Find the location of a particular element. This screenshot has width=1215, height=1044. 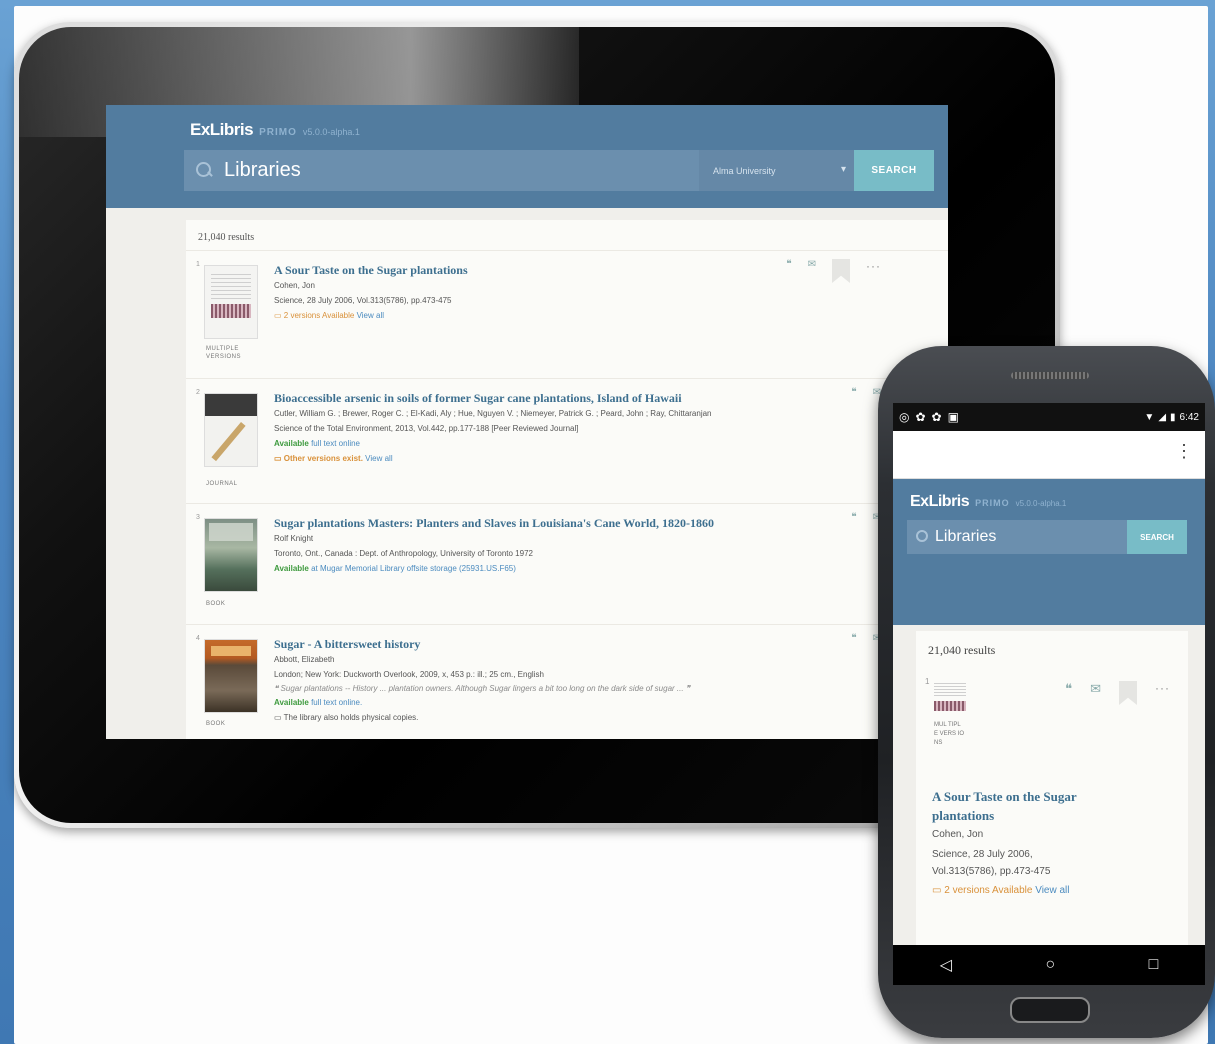

status-bar: ◎ ✿ ✿ ▣ ▼ ◢ ▮ 6:42 is located at coordinates (1049, 417).